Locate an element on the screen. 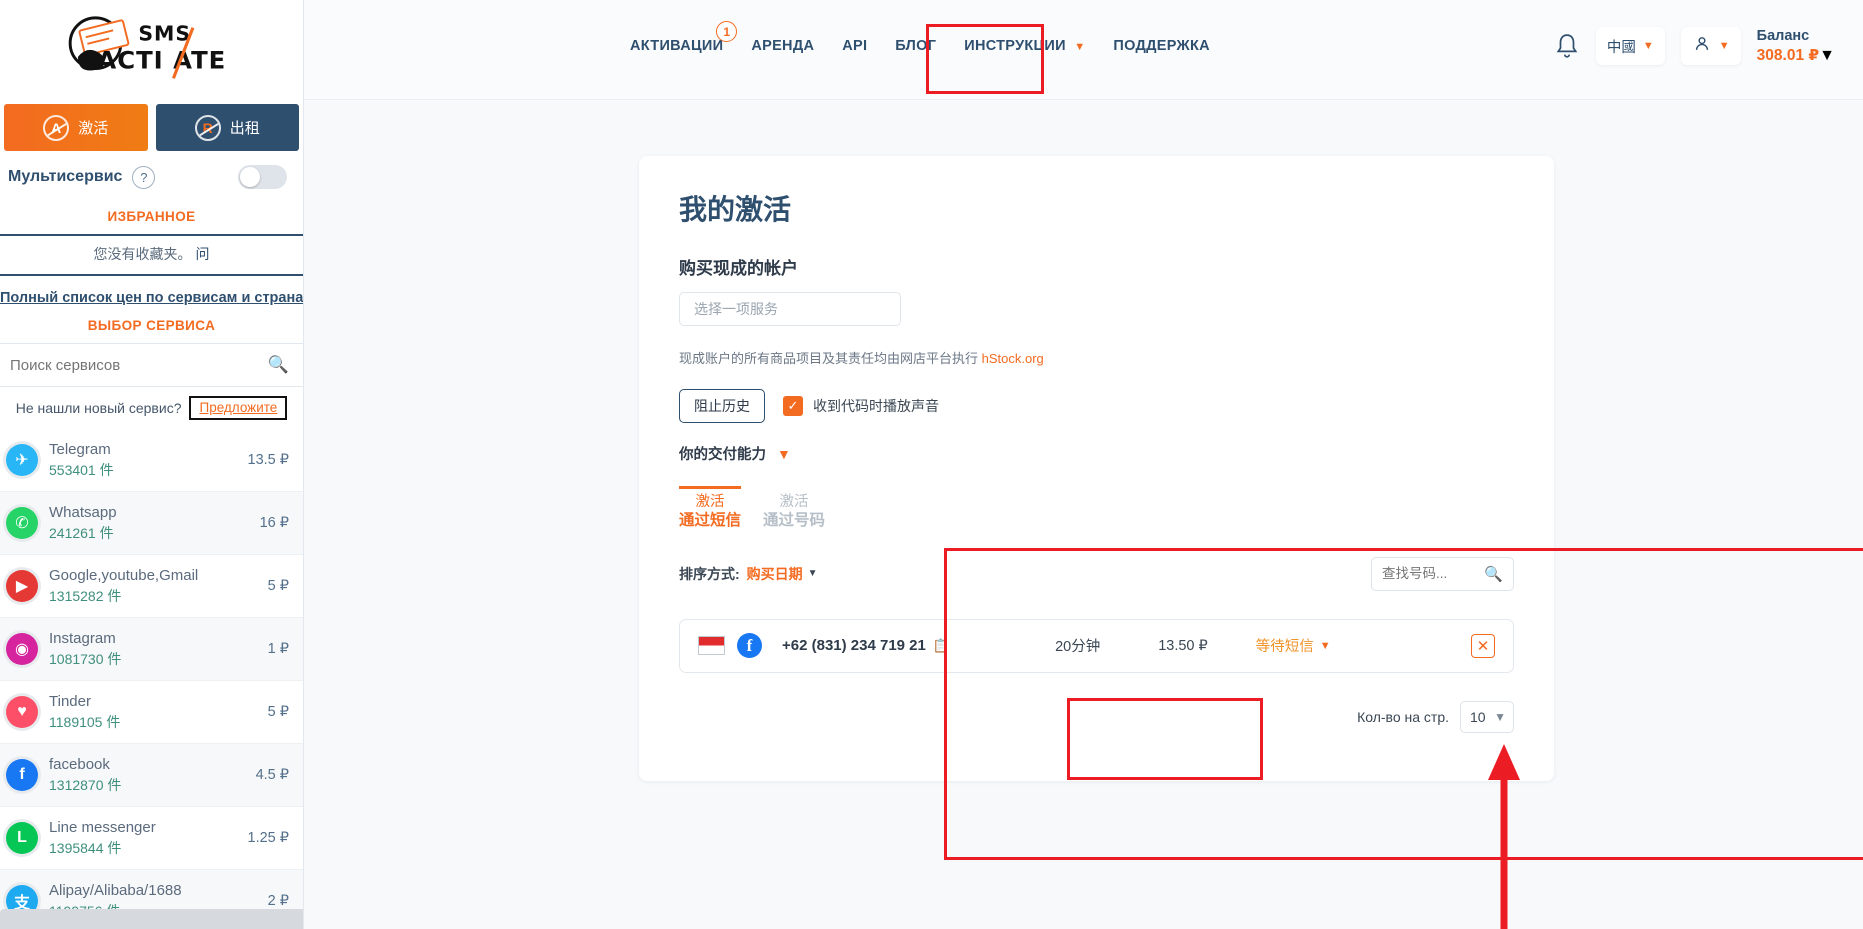 Image resolution: width=1863 pixels, height=929 pixels. find-number-box: 🔍 is located at coordinates (1442, 573).